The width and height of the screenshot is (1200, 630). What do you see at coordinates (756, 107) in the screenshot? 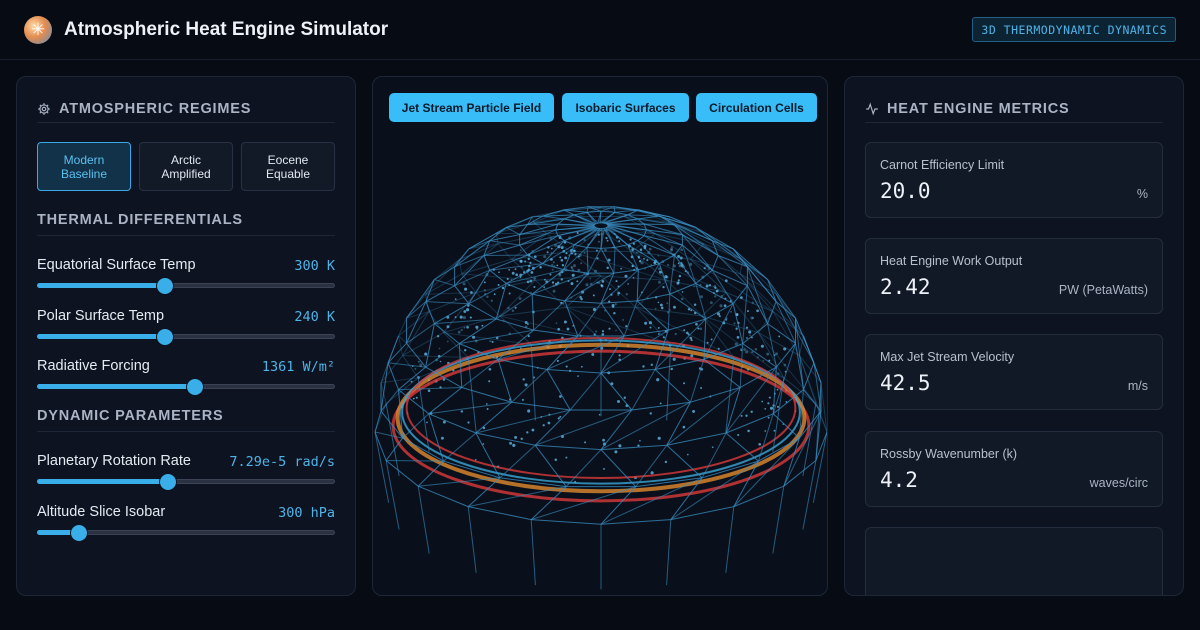
I see `circulation-cells-view-button: Circulation Cells` at bounding box center [756, 107].